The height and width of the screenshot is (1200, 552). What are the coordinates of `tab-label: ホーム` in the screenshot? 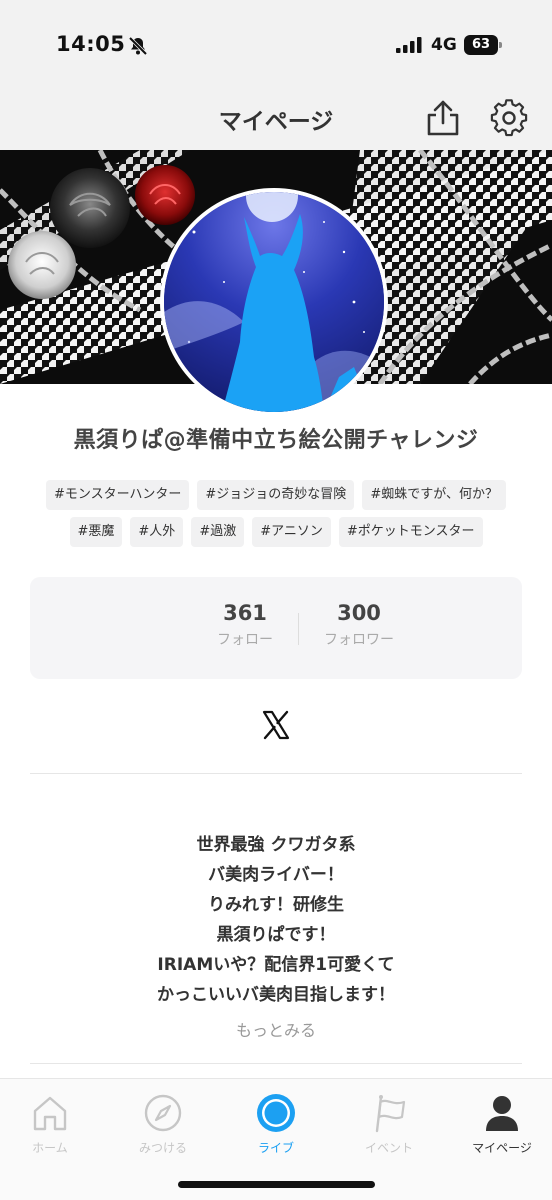 It's located at (50, 1148).